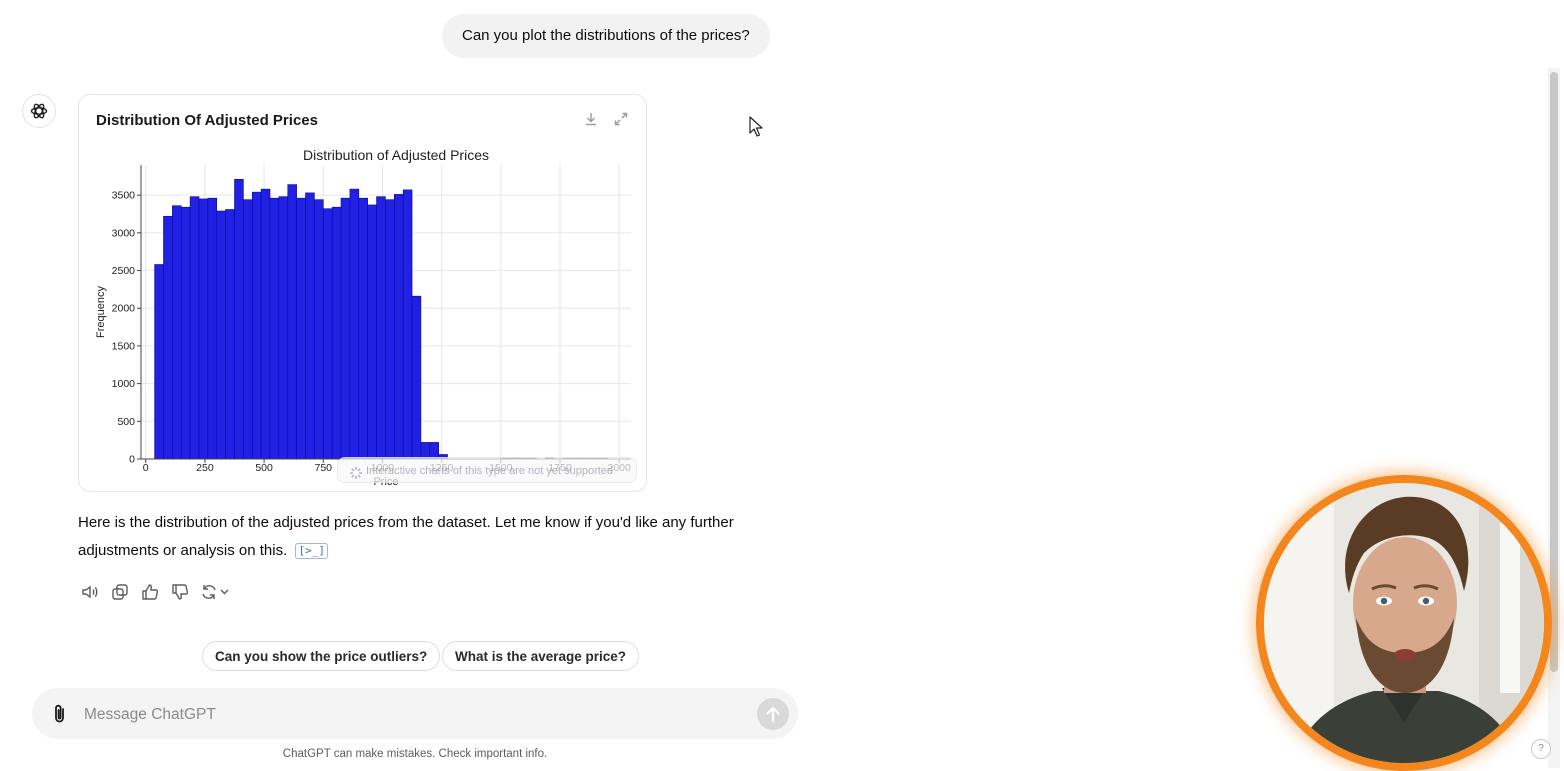  I want to click on y-axis-label: Frequency, so click(101, 312).